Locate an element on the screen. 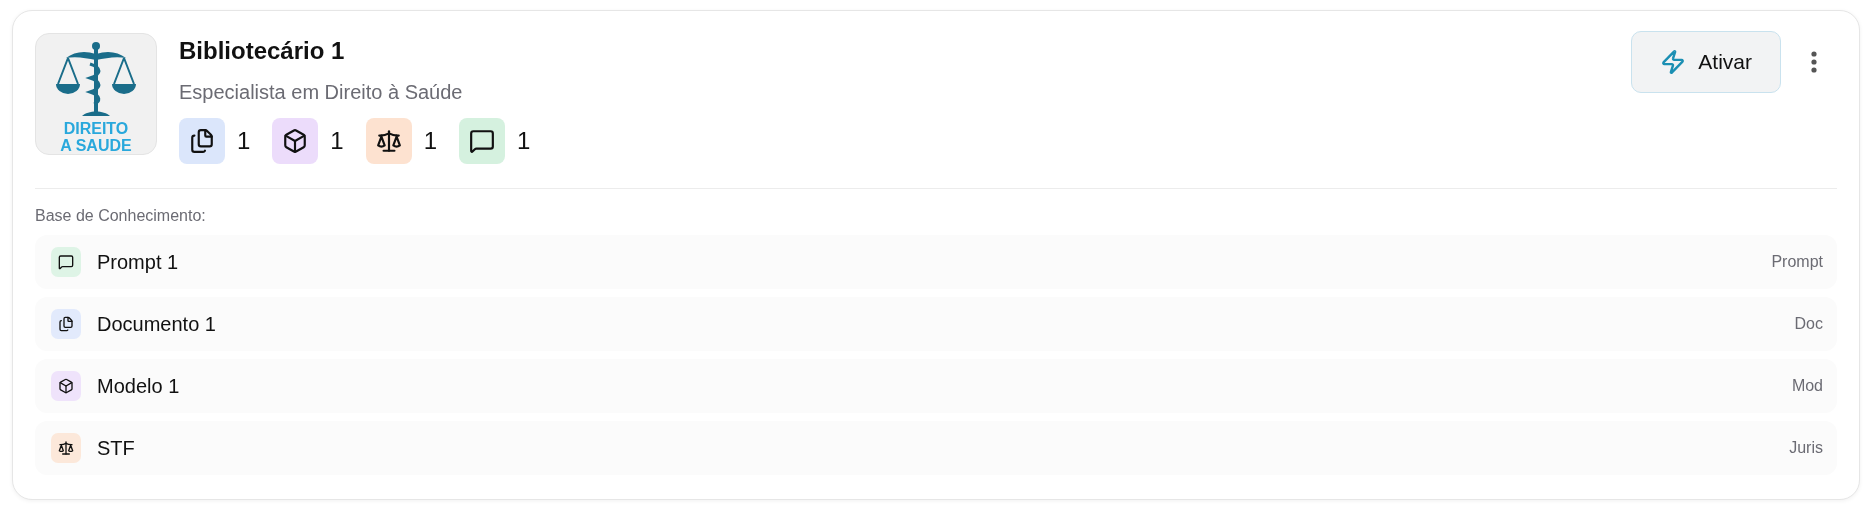 This screenshot has width=1872, height=513. item-type: Mod is located at coordinates (1807, 386).